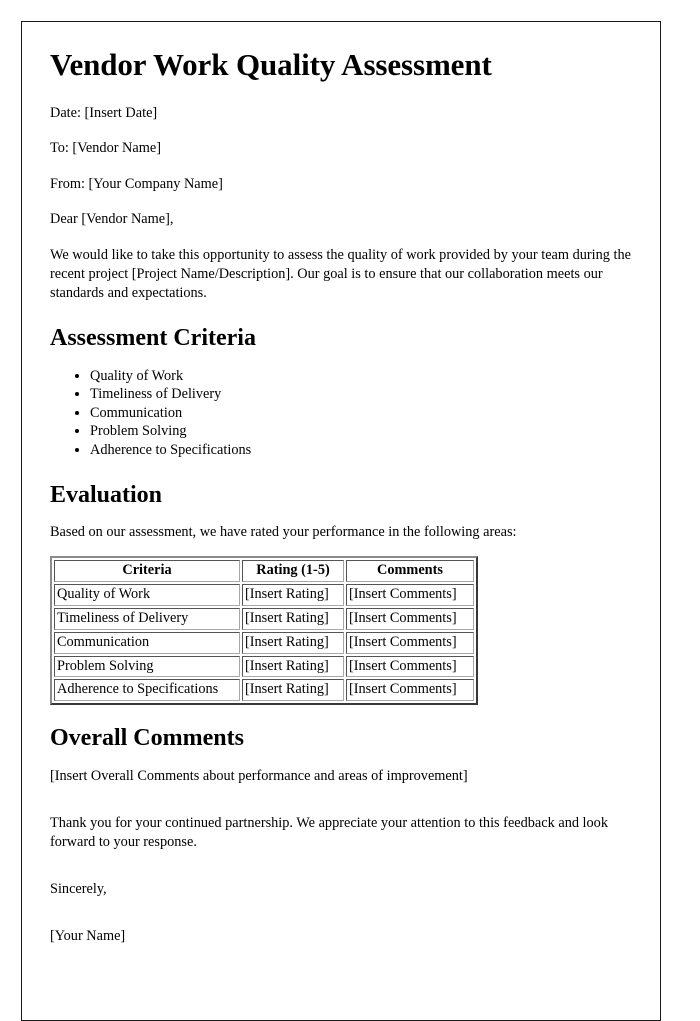 This screenshot has height=1021, width=700. I want to click on cell-criteria: Problem Solving, so click(147, 666).